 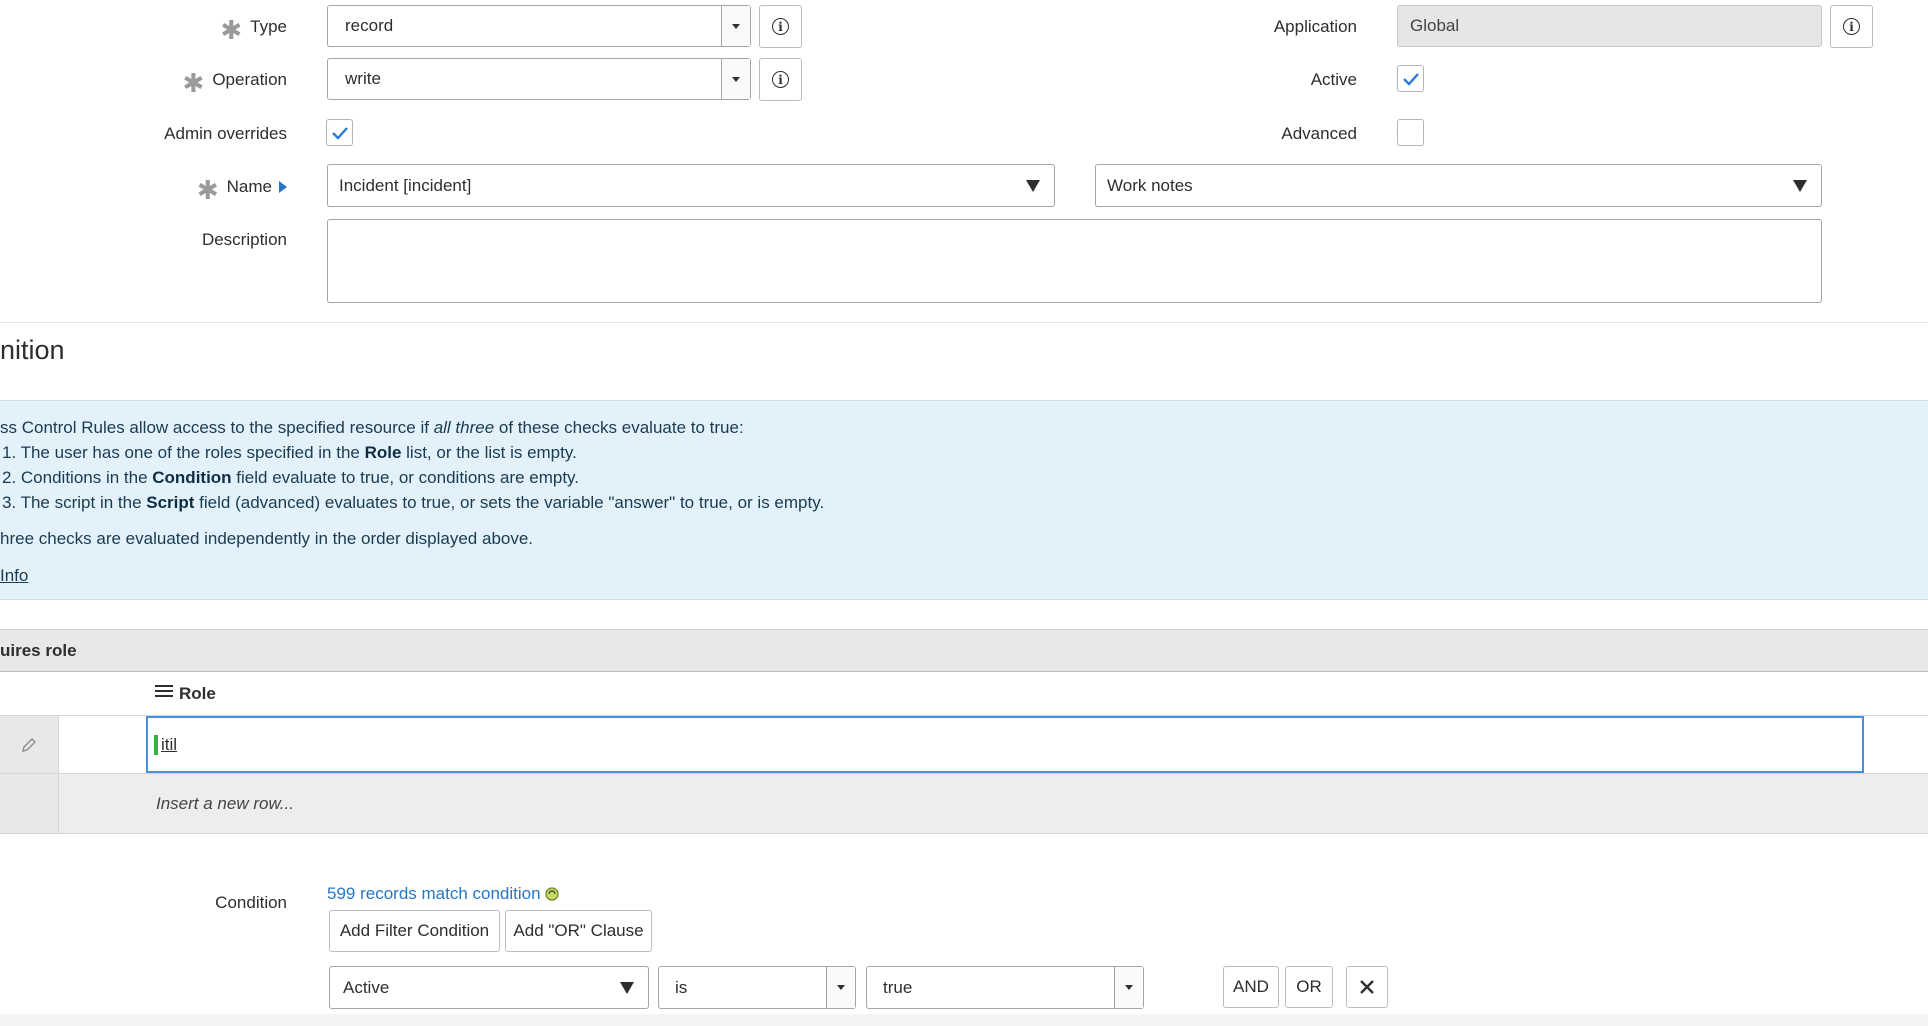 What do you see at coordinates (964, 650) in the screenshot?
I see `requires-role-header: uires role` at bounding box center [964, 650].